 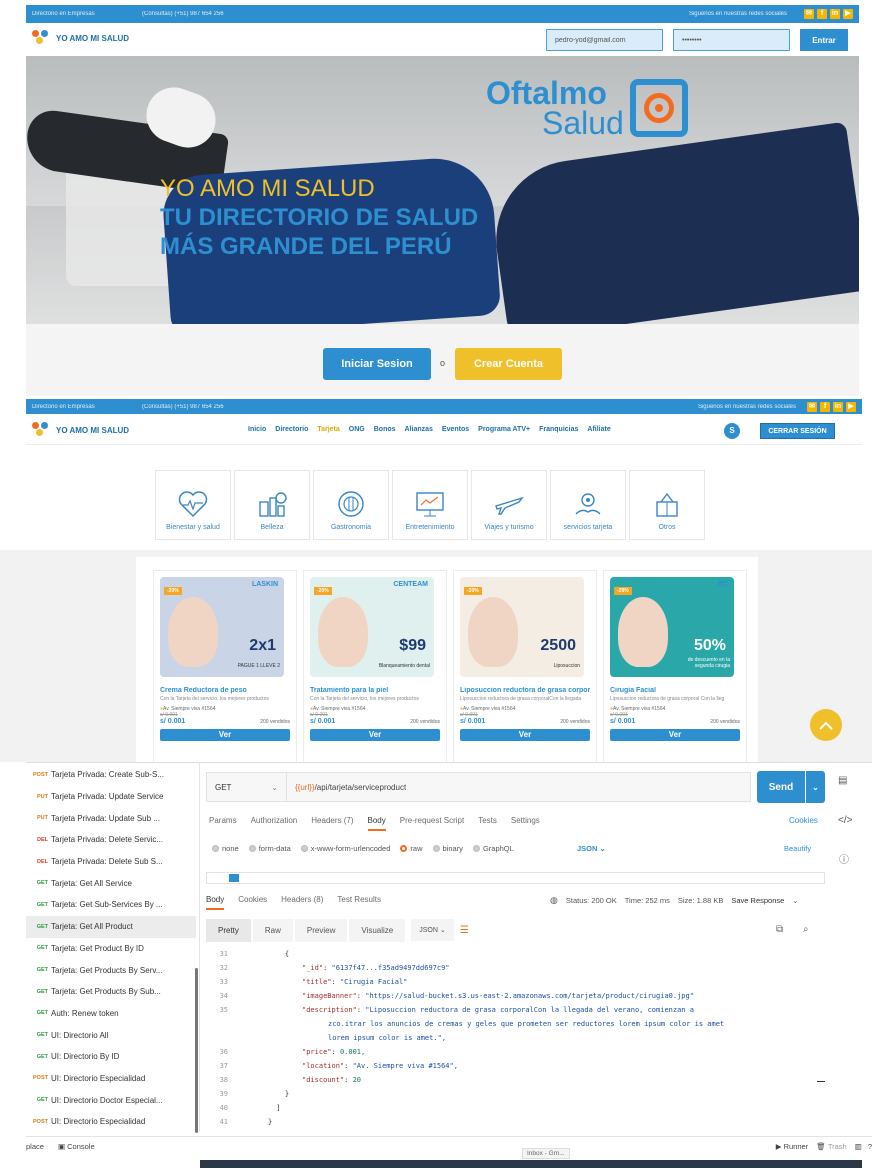 What do you see at coordinates (376, 823) in the screenshot?
I see `tab-body: Body` at bounding box center [376, 823].